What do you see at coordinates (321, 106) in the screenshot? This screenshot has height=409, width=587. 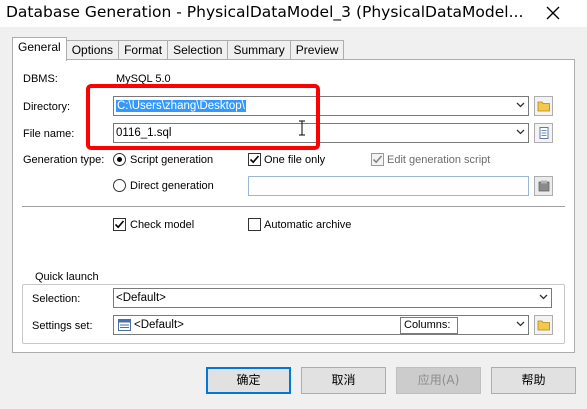 I see `directory-input: C:\Users\zhang\Desktop\` at bounding box center [321, 106].